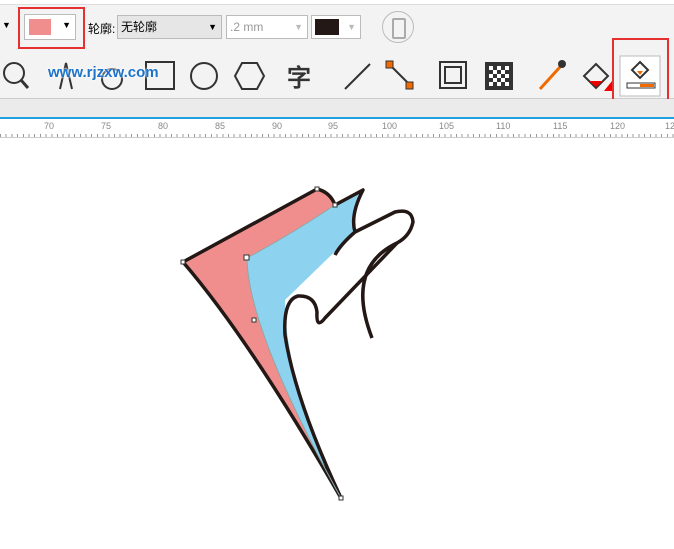 The height and width of the screenshot is (549, 674). What do you see at coordinates (499, 76) in the screenshot?
I see `transparency-icon` at bounding box center [499, 76].